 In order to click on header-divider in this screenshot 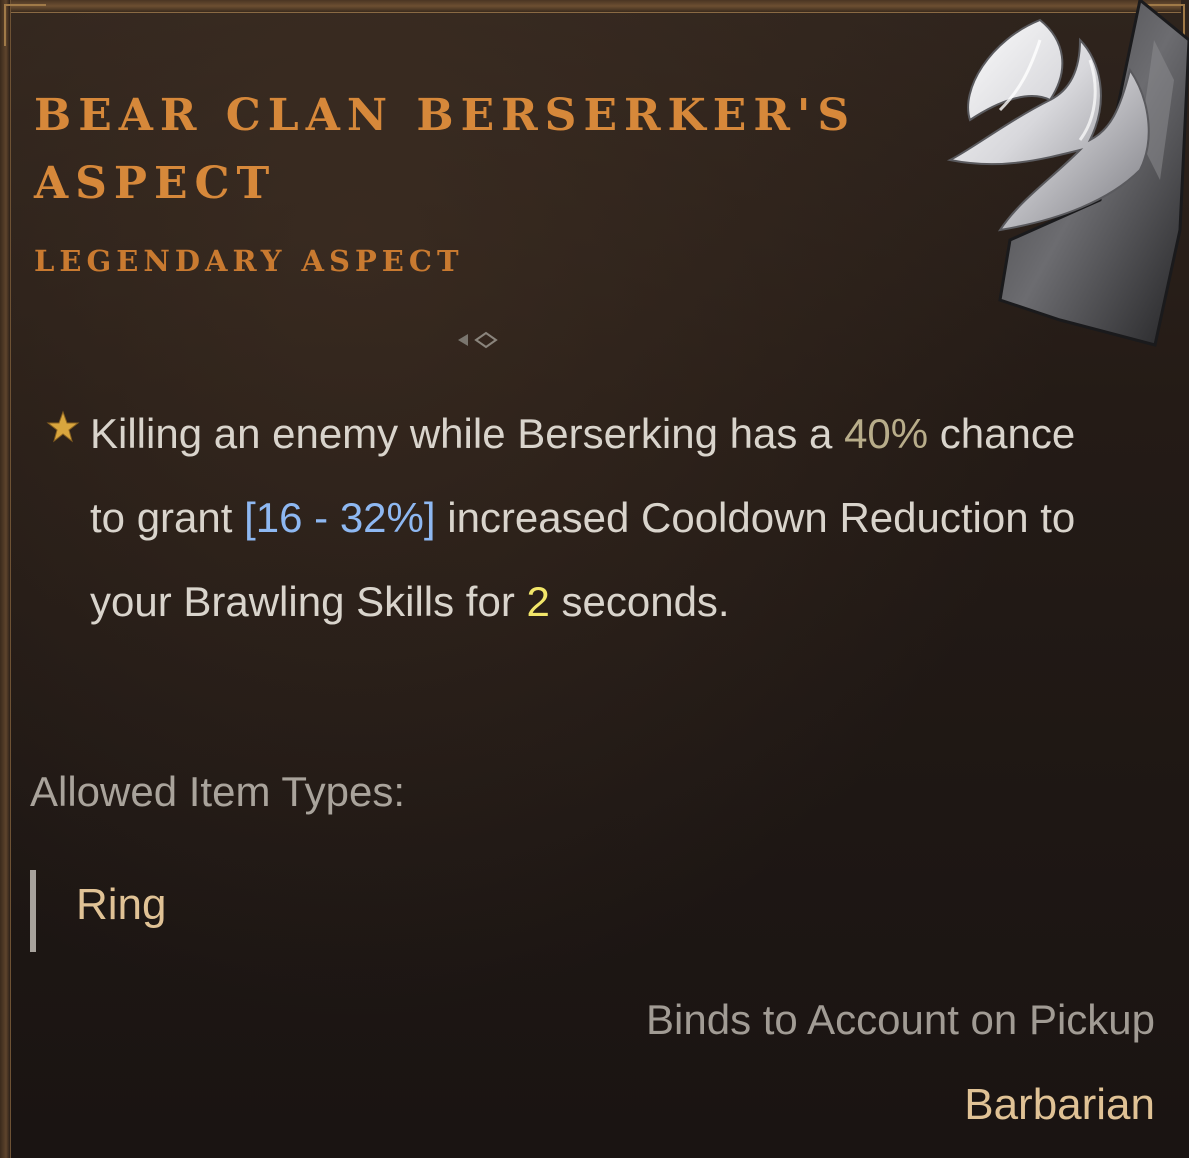, I will do `click(272, 340)`.